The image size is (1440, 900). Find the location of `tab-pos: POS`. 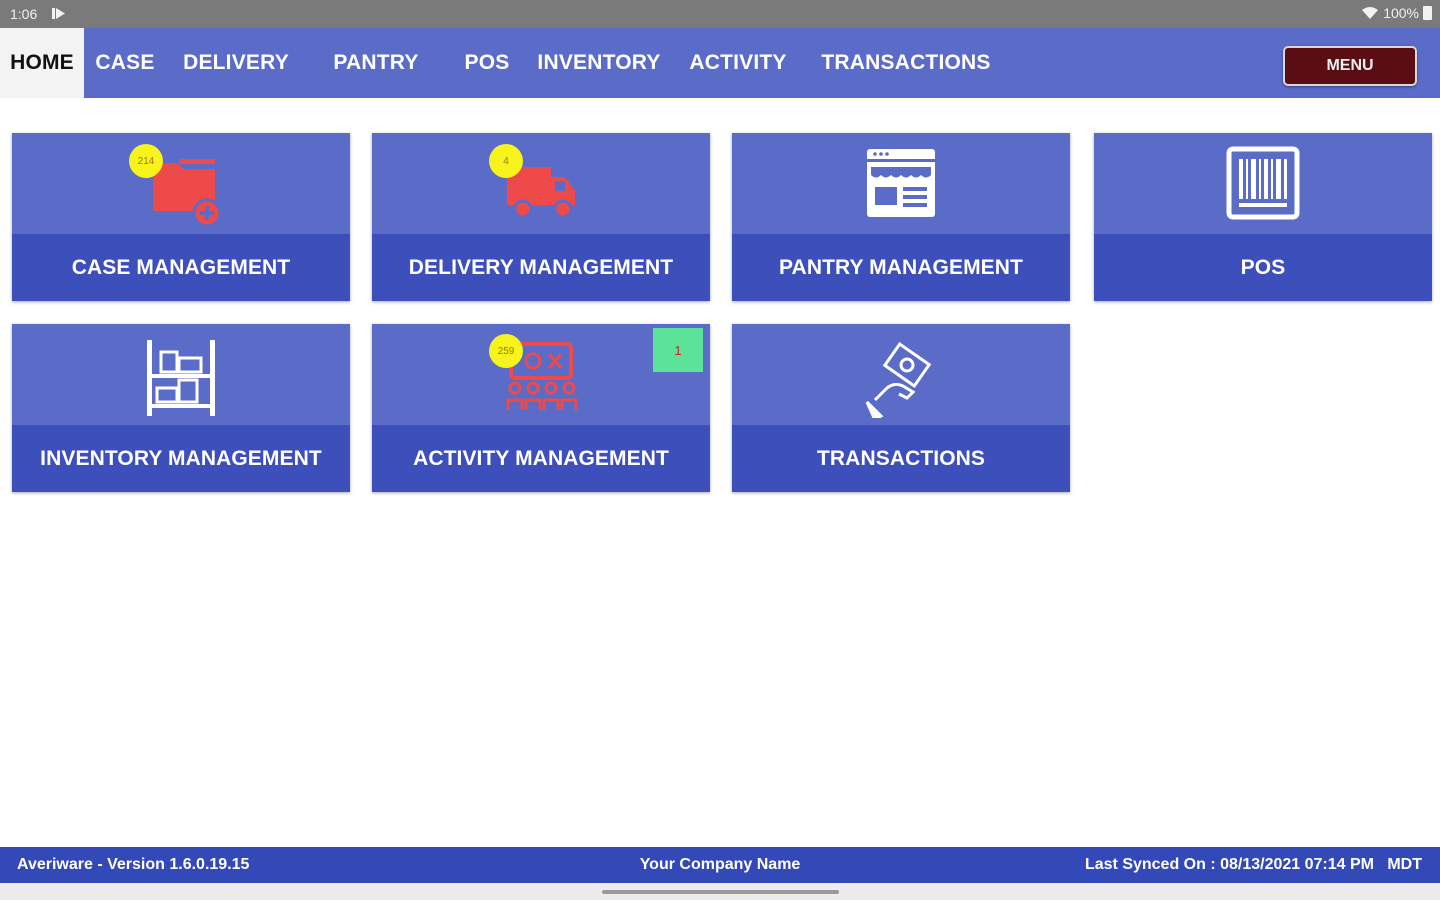

tab-pos: POS is located at coordinates (487, 63).